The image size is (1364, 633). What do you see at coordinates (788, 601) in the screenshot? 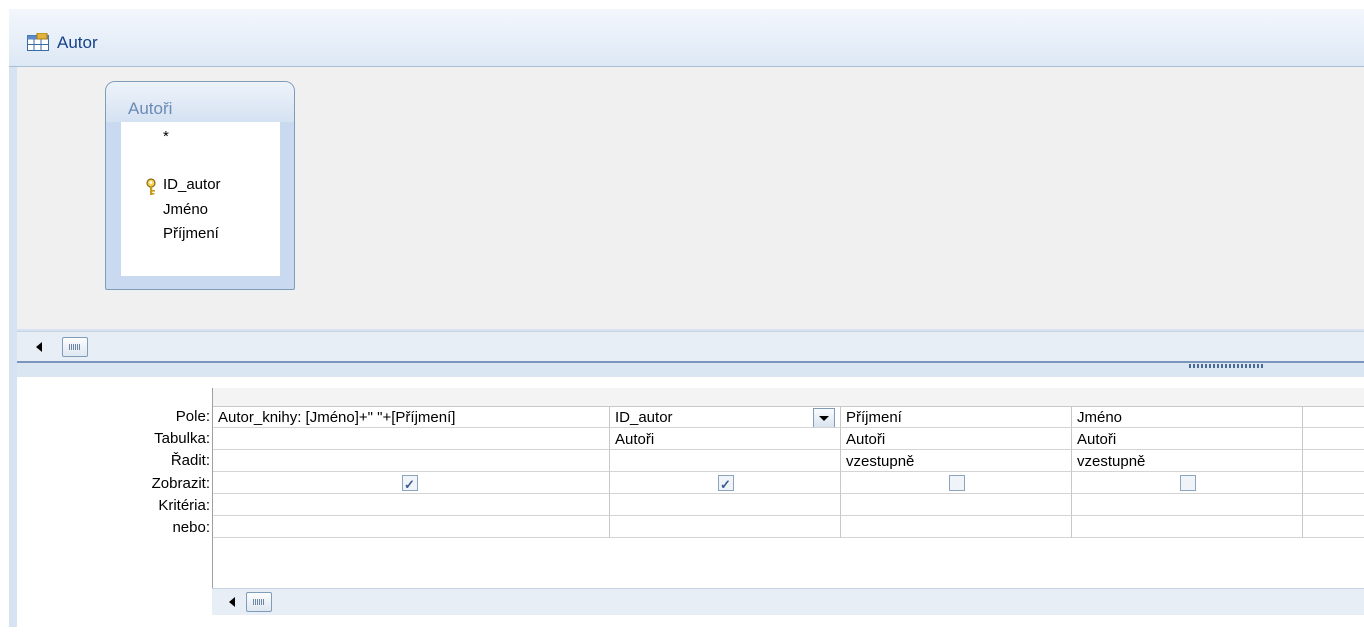
I see `grid-scrollbar` at bounding box center [788, 601].